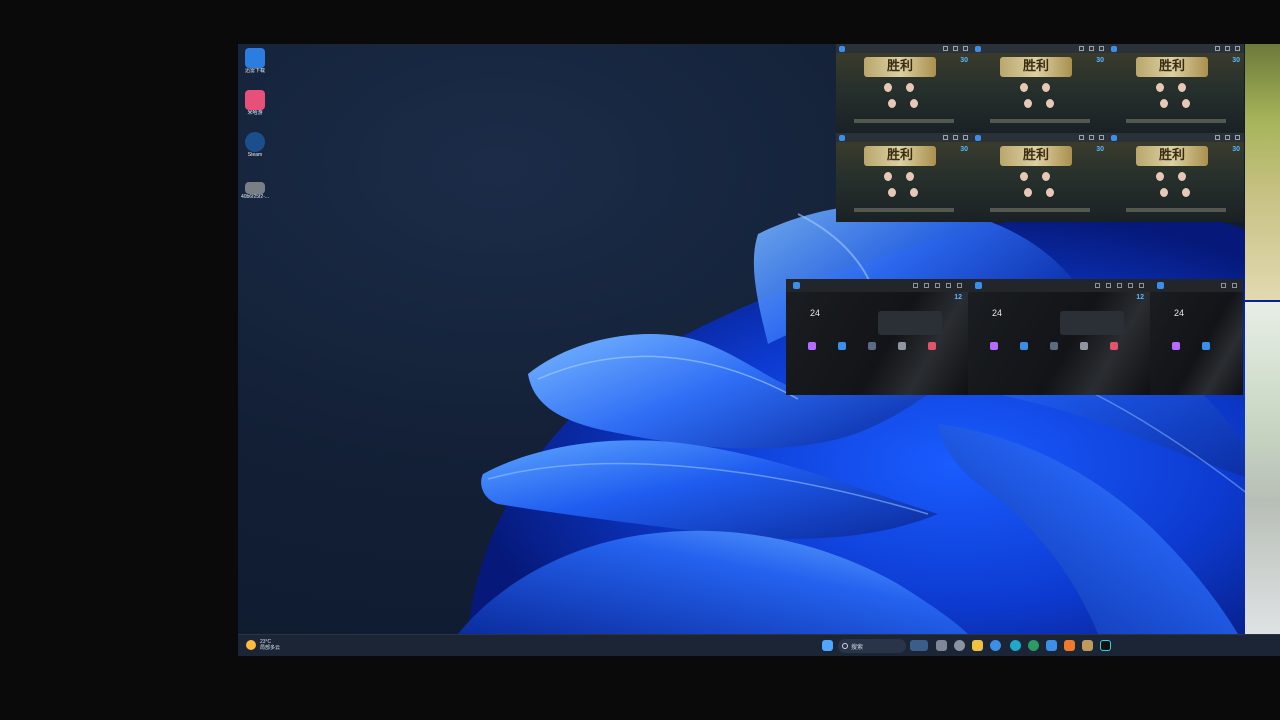  Describe the element at coordinates (977, 645) in the screenshot. I see `file-explorer-icon` at that location.